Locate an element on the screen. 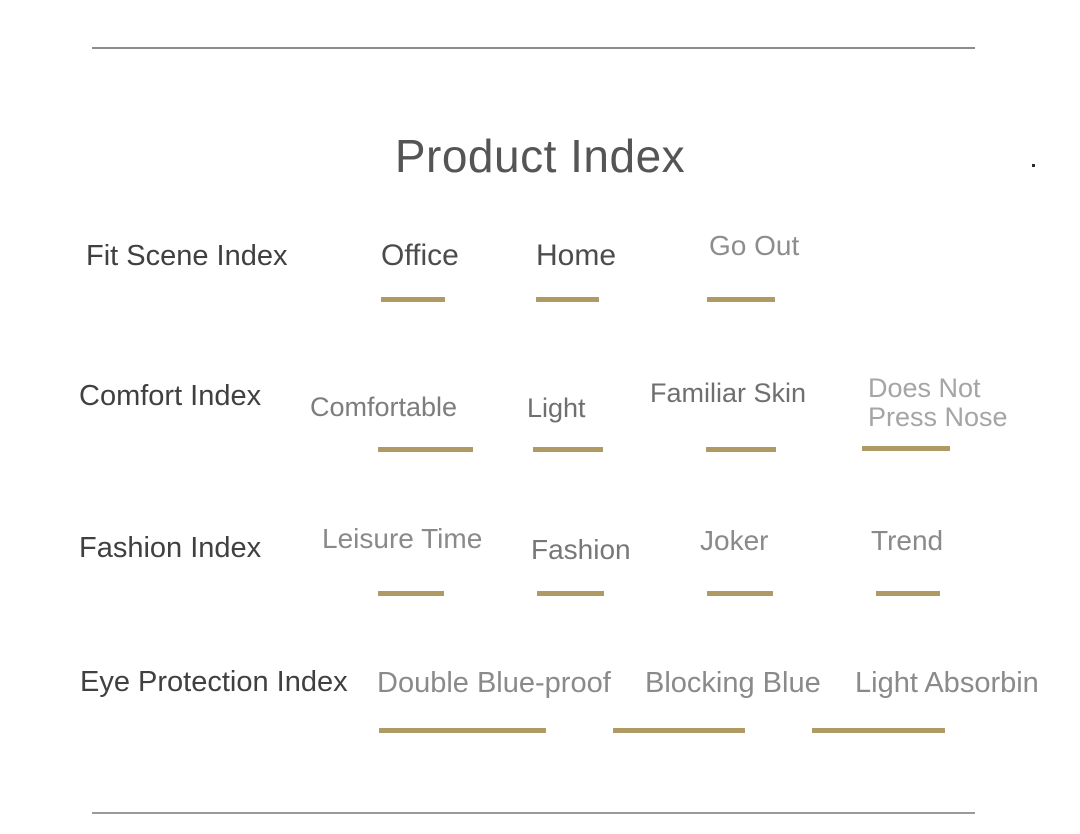  tag-comfortable: Comfortable is located at coordinates (391, 422).